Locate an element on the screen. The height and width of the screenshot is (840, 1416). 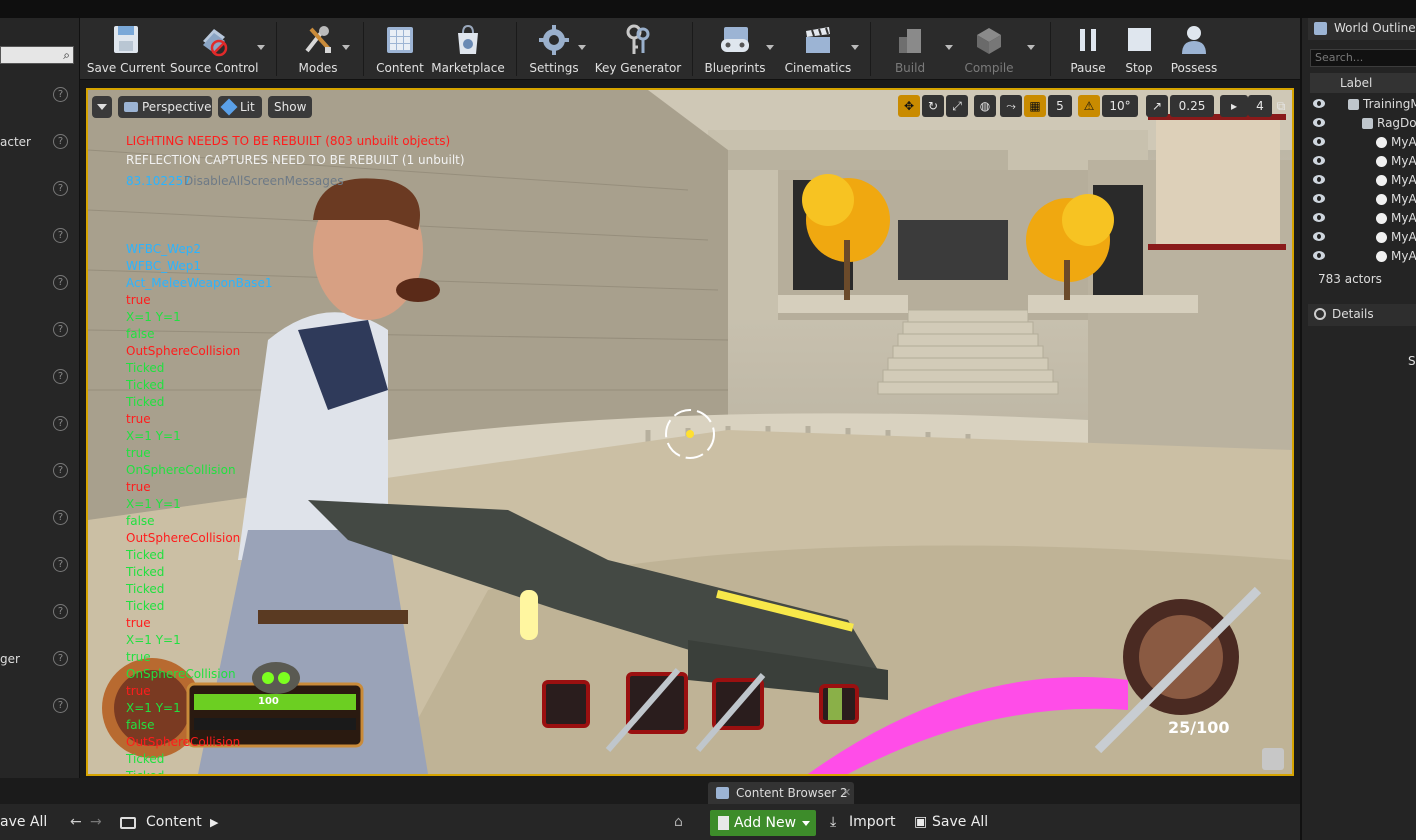
compile-button: Compile is located at coordinates (989, 49).